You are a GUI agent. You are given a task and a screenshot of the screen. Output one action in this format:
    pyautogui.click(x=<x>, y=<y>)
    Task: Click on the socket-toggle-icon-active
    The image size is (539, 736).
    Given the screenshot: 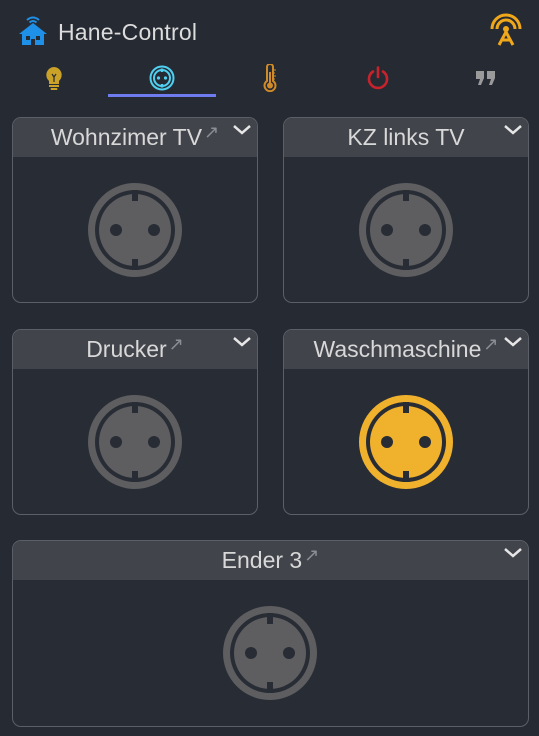 What is the action you would take?
    pyautogui.click(x=406, y=442)
    